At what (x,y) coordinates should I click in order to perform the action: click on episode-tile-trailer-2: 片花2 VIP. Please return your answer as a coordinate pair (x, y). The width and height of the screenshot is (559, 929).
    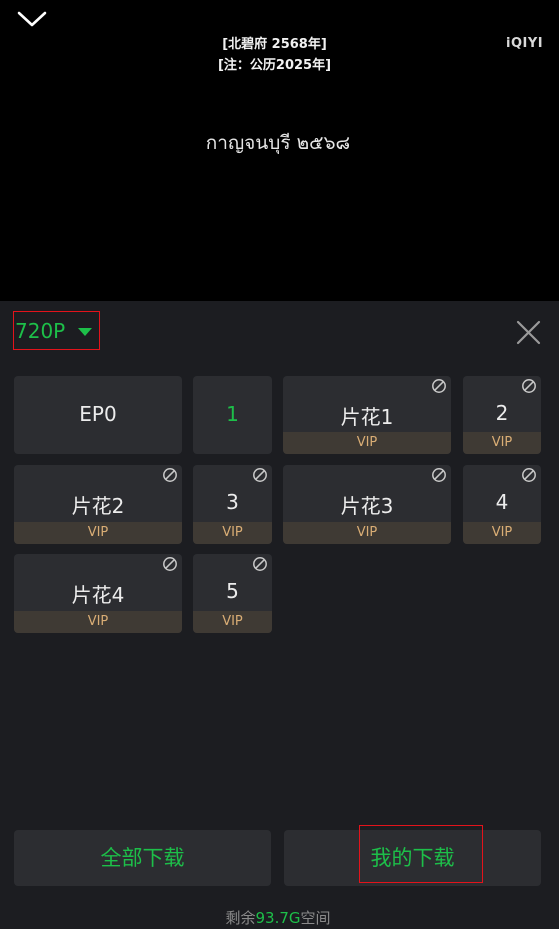
    Looking at the image, I should click on (98, 504).